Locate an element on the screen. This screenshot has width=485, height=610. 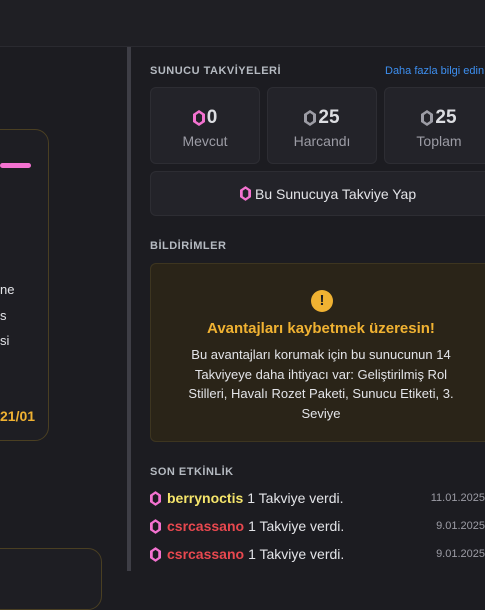
left-text-line-3: si is located at coordinates (5, 340).